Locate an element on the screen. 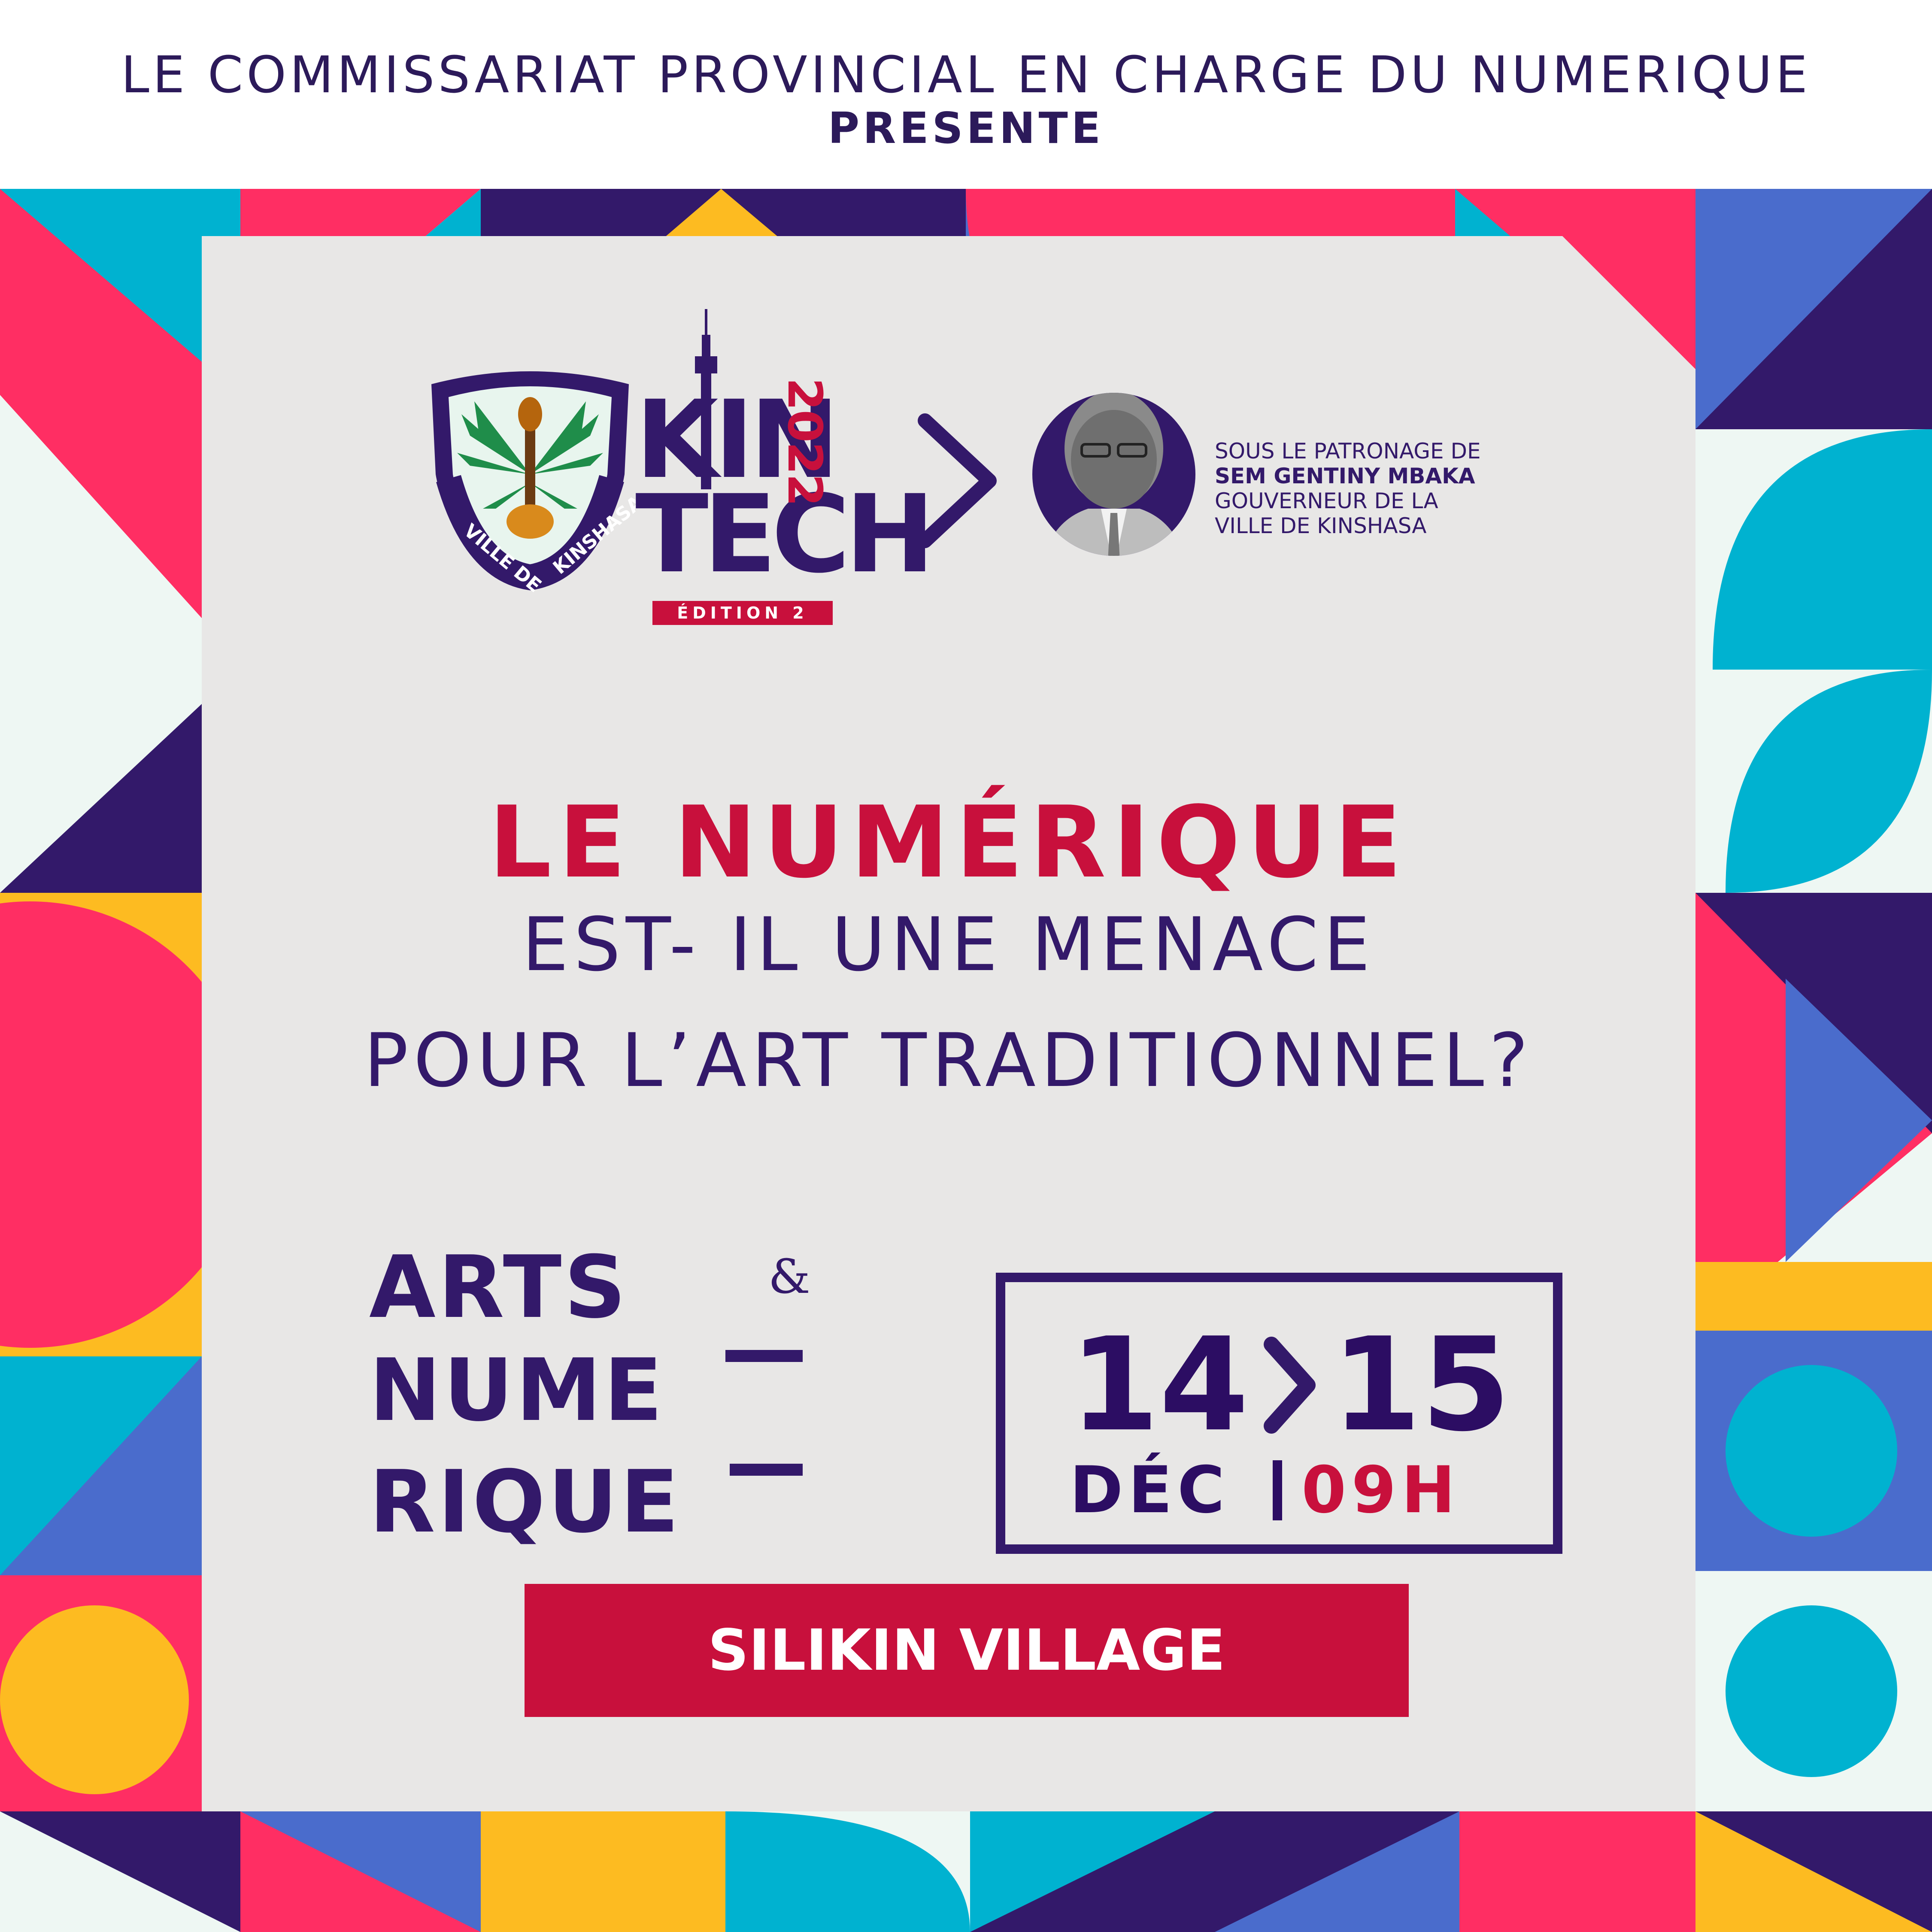  presents-label: PRESENTE is located at coordinates (966, 128).